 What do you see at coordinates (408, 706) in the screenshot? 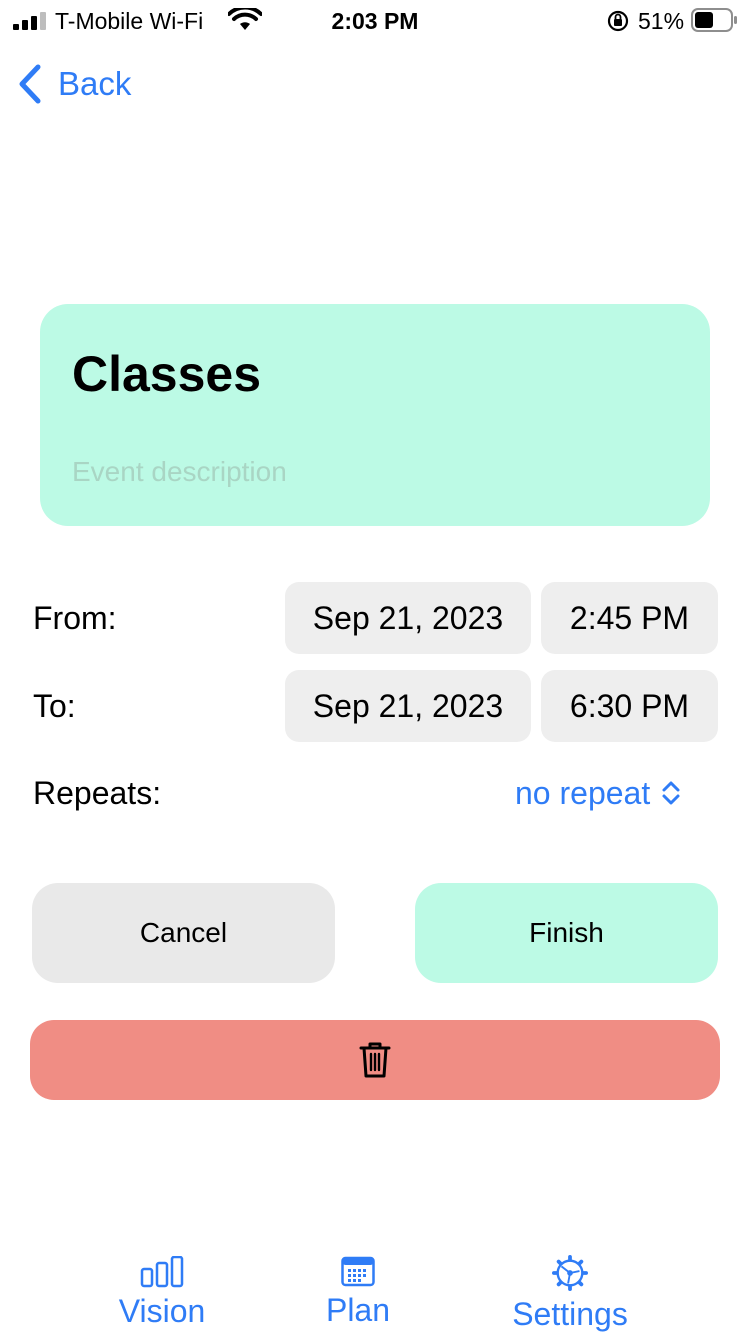
I see `to-date-picker: Sep 21, 2023` at bounding box center [408, 706].